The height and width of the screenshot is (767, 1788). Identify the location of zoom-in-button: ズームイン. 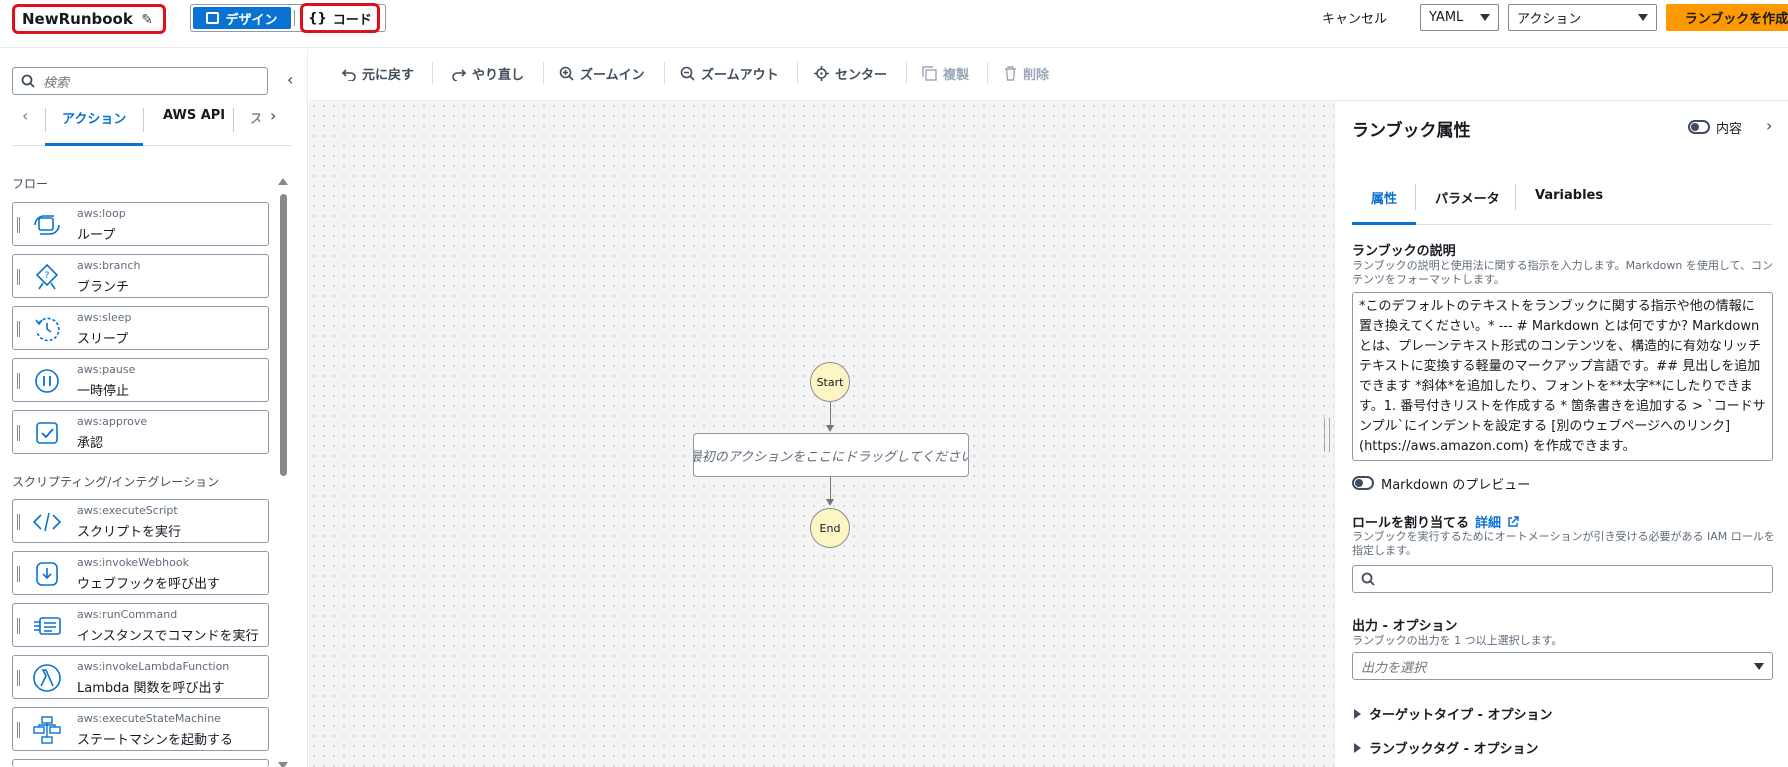
(602, 73).